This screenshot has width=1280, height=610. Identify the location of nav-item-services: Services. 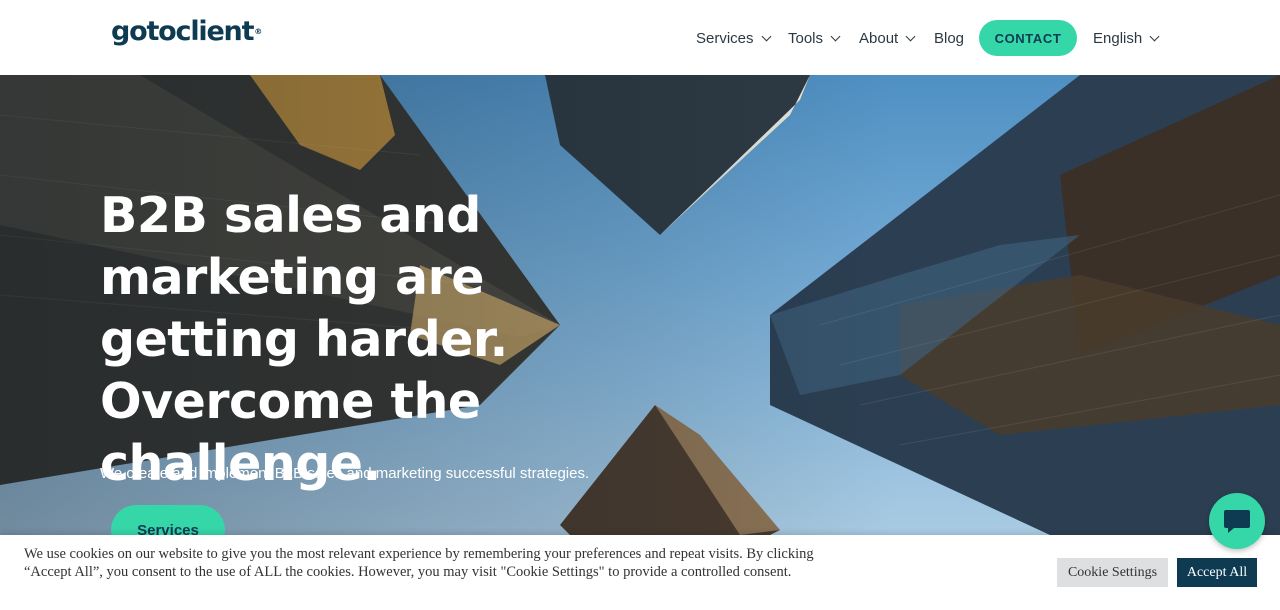
(733, 38).